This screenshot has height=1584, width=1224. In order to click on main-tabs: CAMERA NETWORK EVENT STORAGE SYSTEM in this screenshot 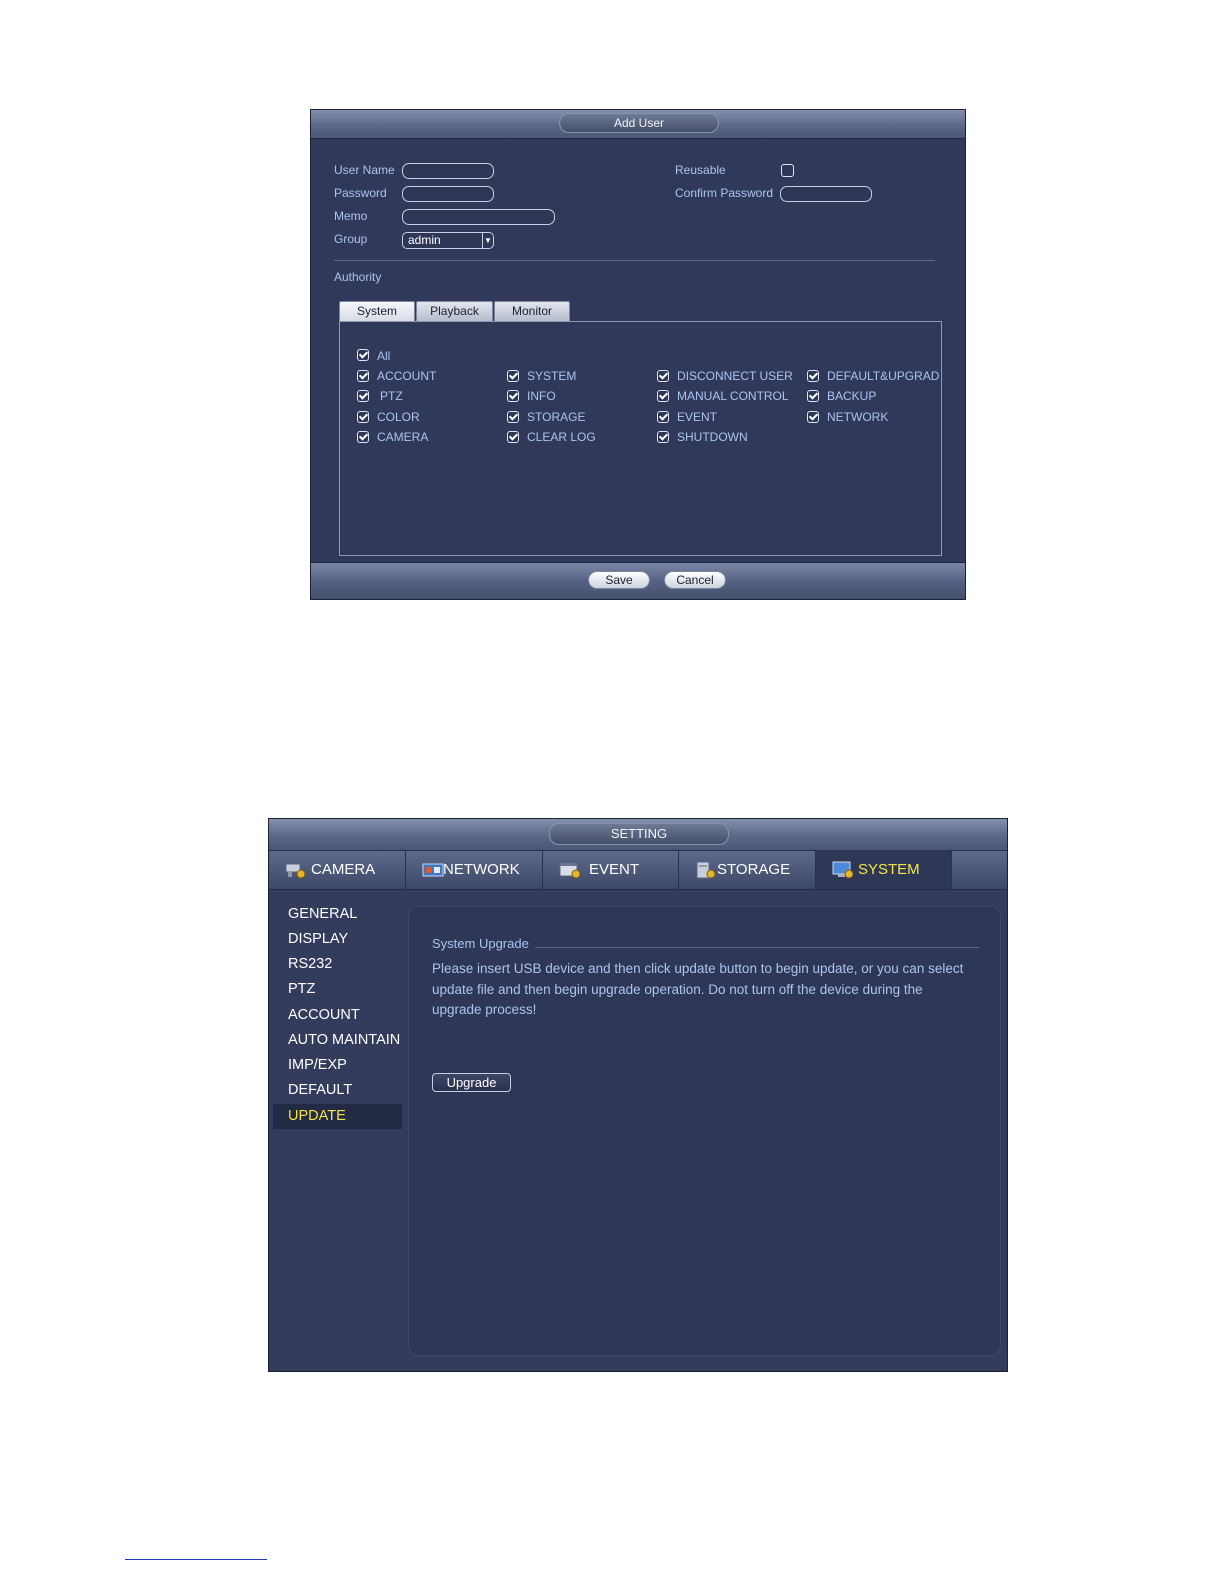, I will do `click(638, 870)`.